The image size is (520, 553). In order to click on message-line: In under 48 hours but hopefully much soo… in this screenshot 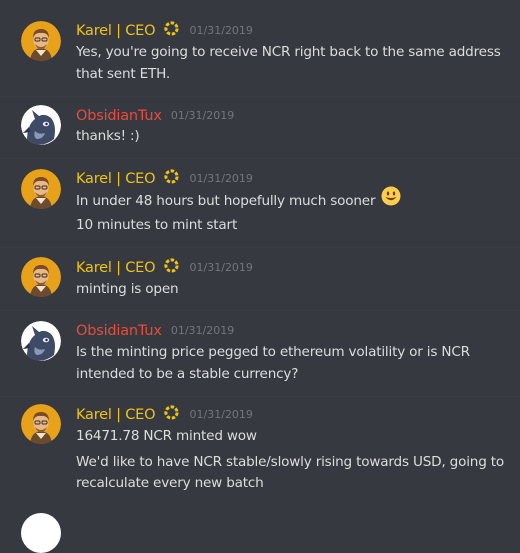, I will do `click(290, 199)`.